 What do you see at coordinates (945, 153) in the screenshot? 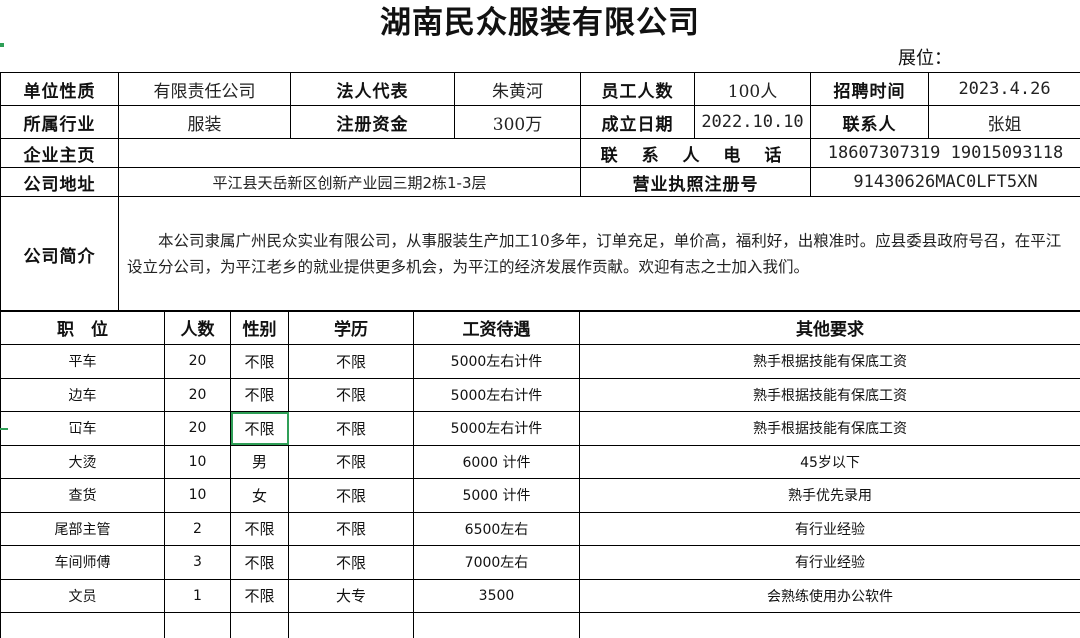
I see `phone-value: 18607307319 19015093118` at bounding box center [945, 153].